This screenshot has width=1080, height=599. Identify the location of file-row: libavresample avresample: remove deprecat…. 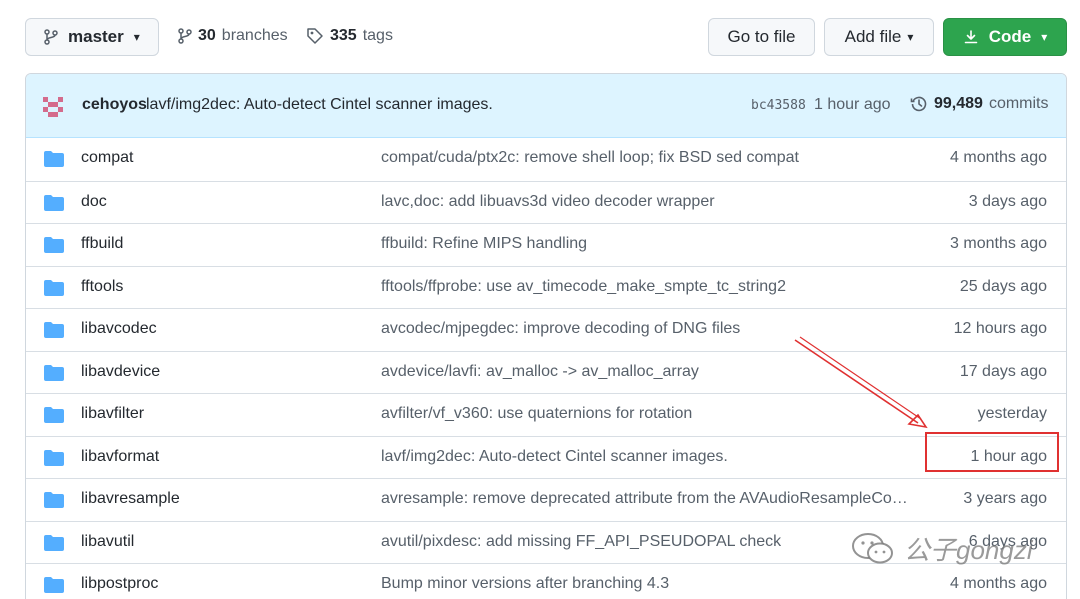
(546, 499).